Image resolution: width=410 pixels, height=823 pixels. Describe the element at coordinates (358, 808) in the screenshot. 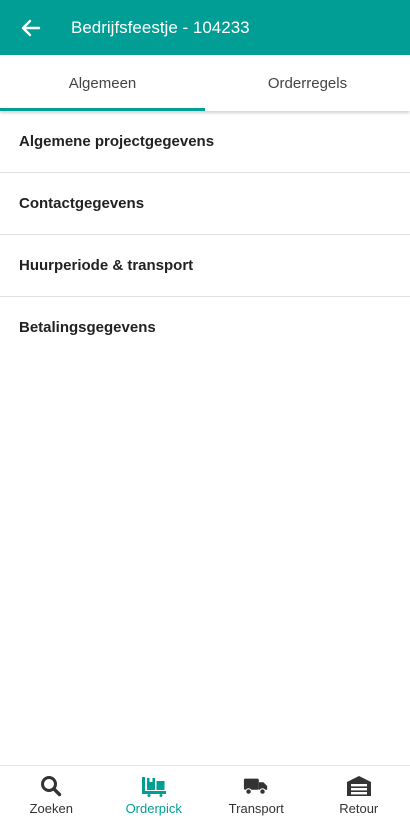

I see `nav-label: Retour` at that location.